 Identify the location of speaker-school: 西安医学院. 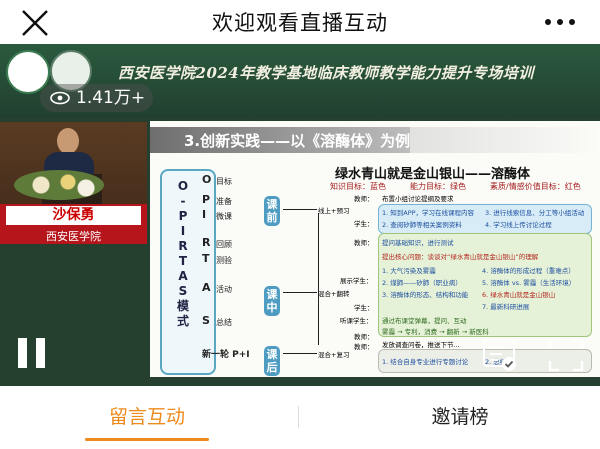
(73, 236).